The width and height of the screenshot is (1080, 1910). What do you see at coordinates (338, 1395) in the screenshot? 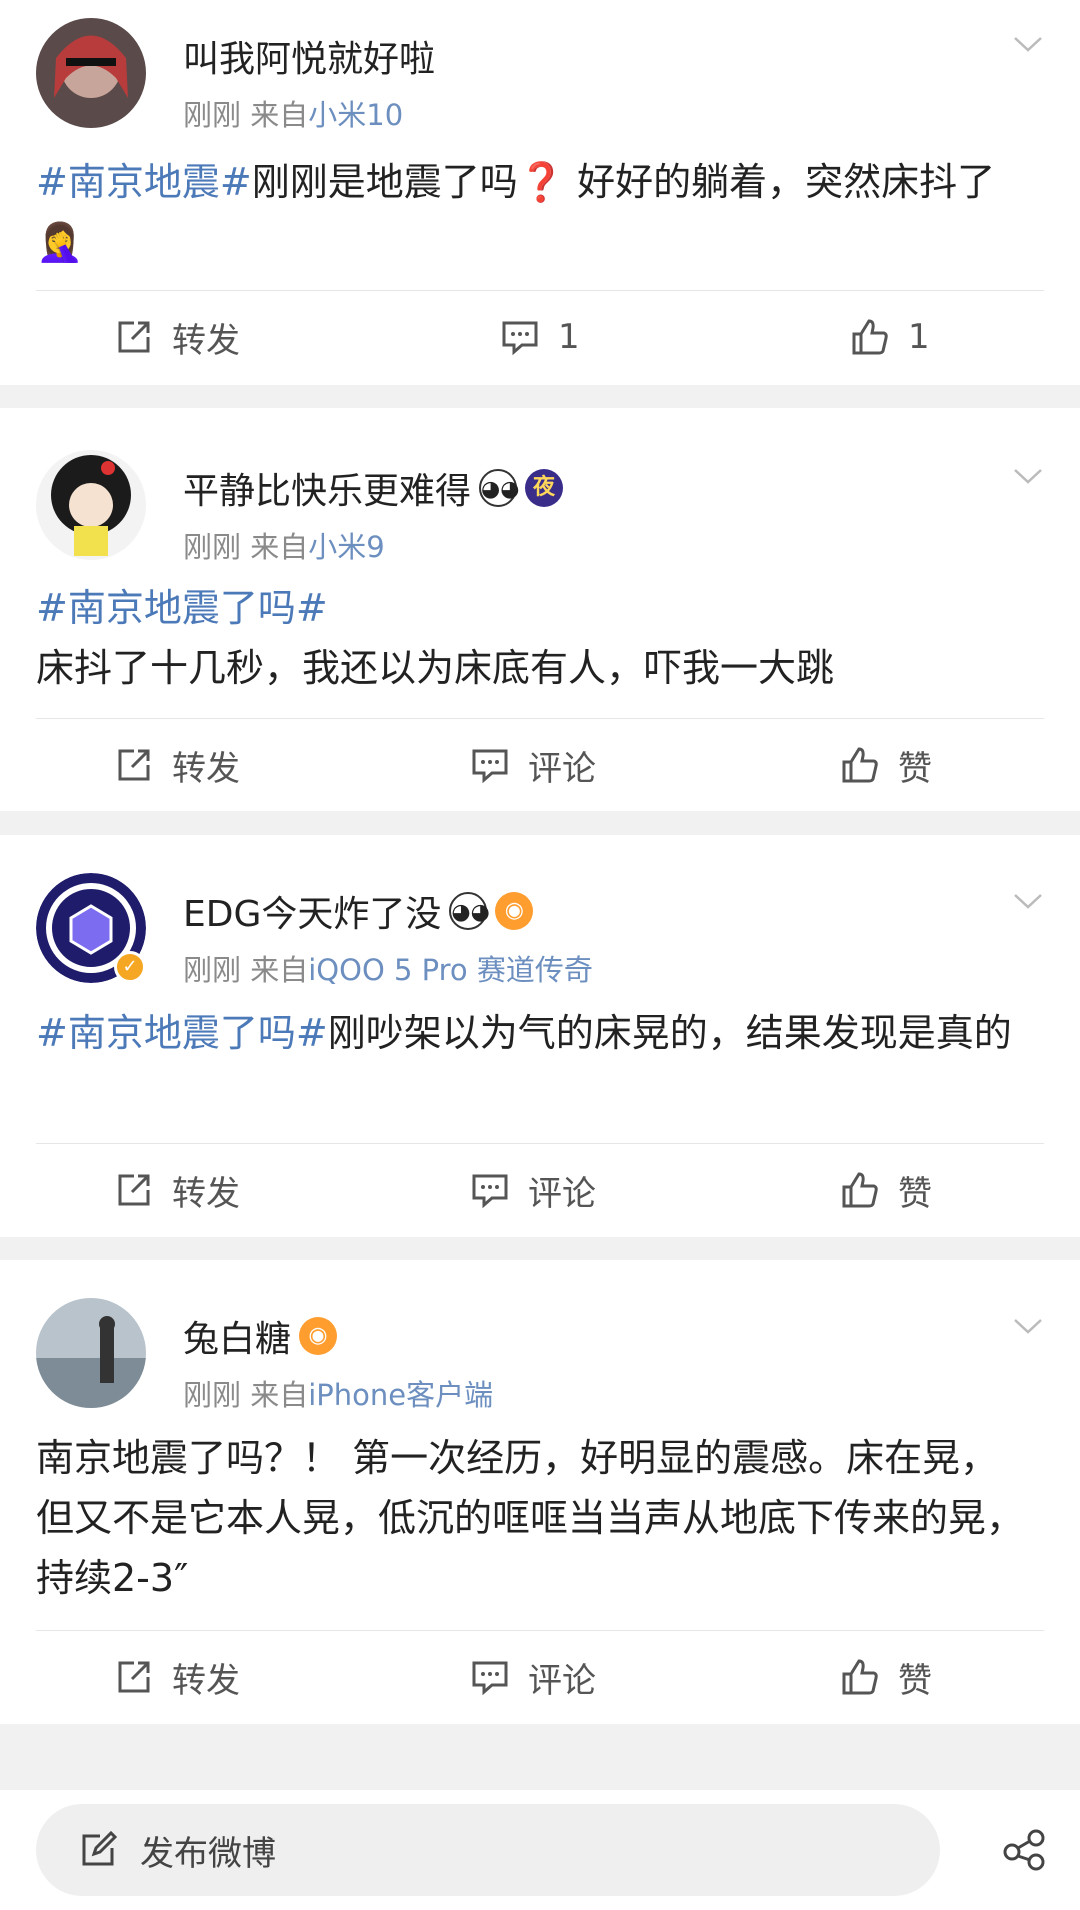
I see `post-meta: 刚刚 来自iPhone客户端` at bounding box center [338, 1395].